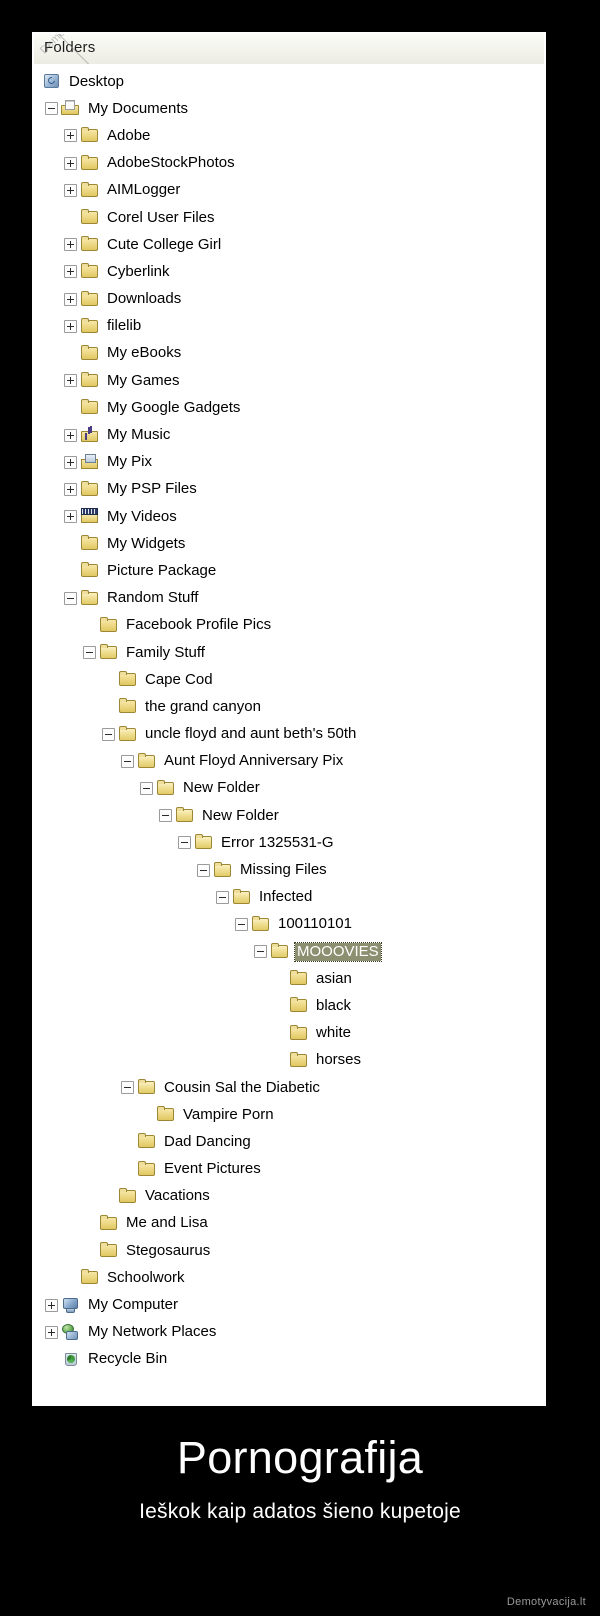 This screenshot has height=1616, width=600. What do you see at coordinates (289, 1250) in the screenshot?
I see `tree-item: Stegosaurus` at bounding box center [289, 1250].